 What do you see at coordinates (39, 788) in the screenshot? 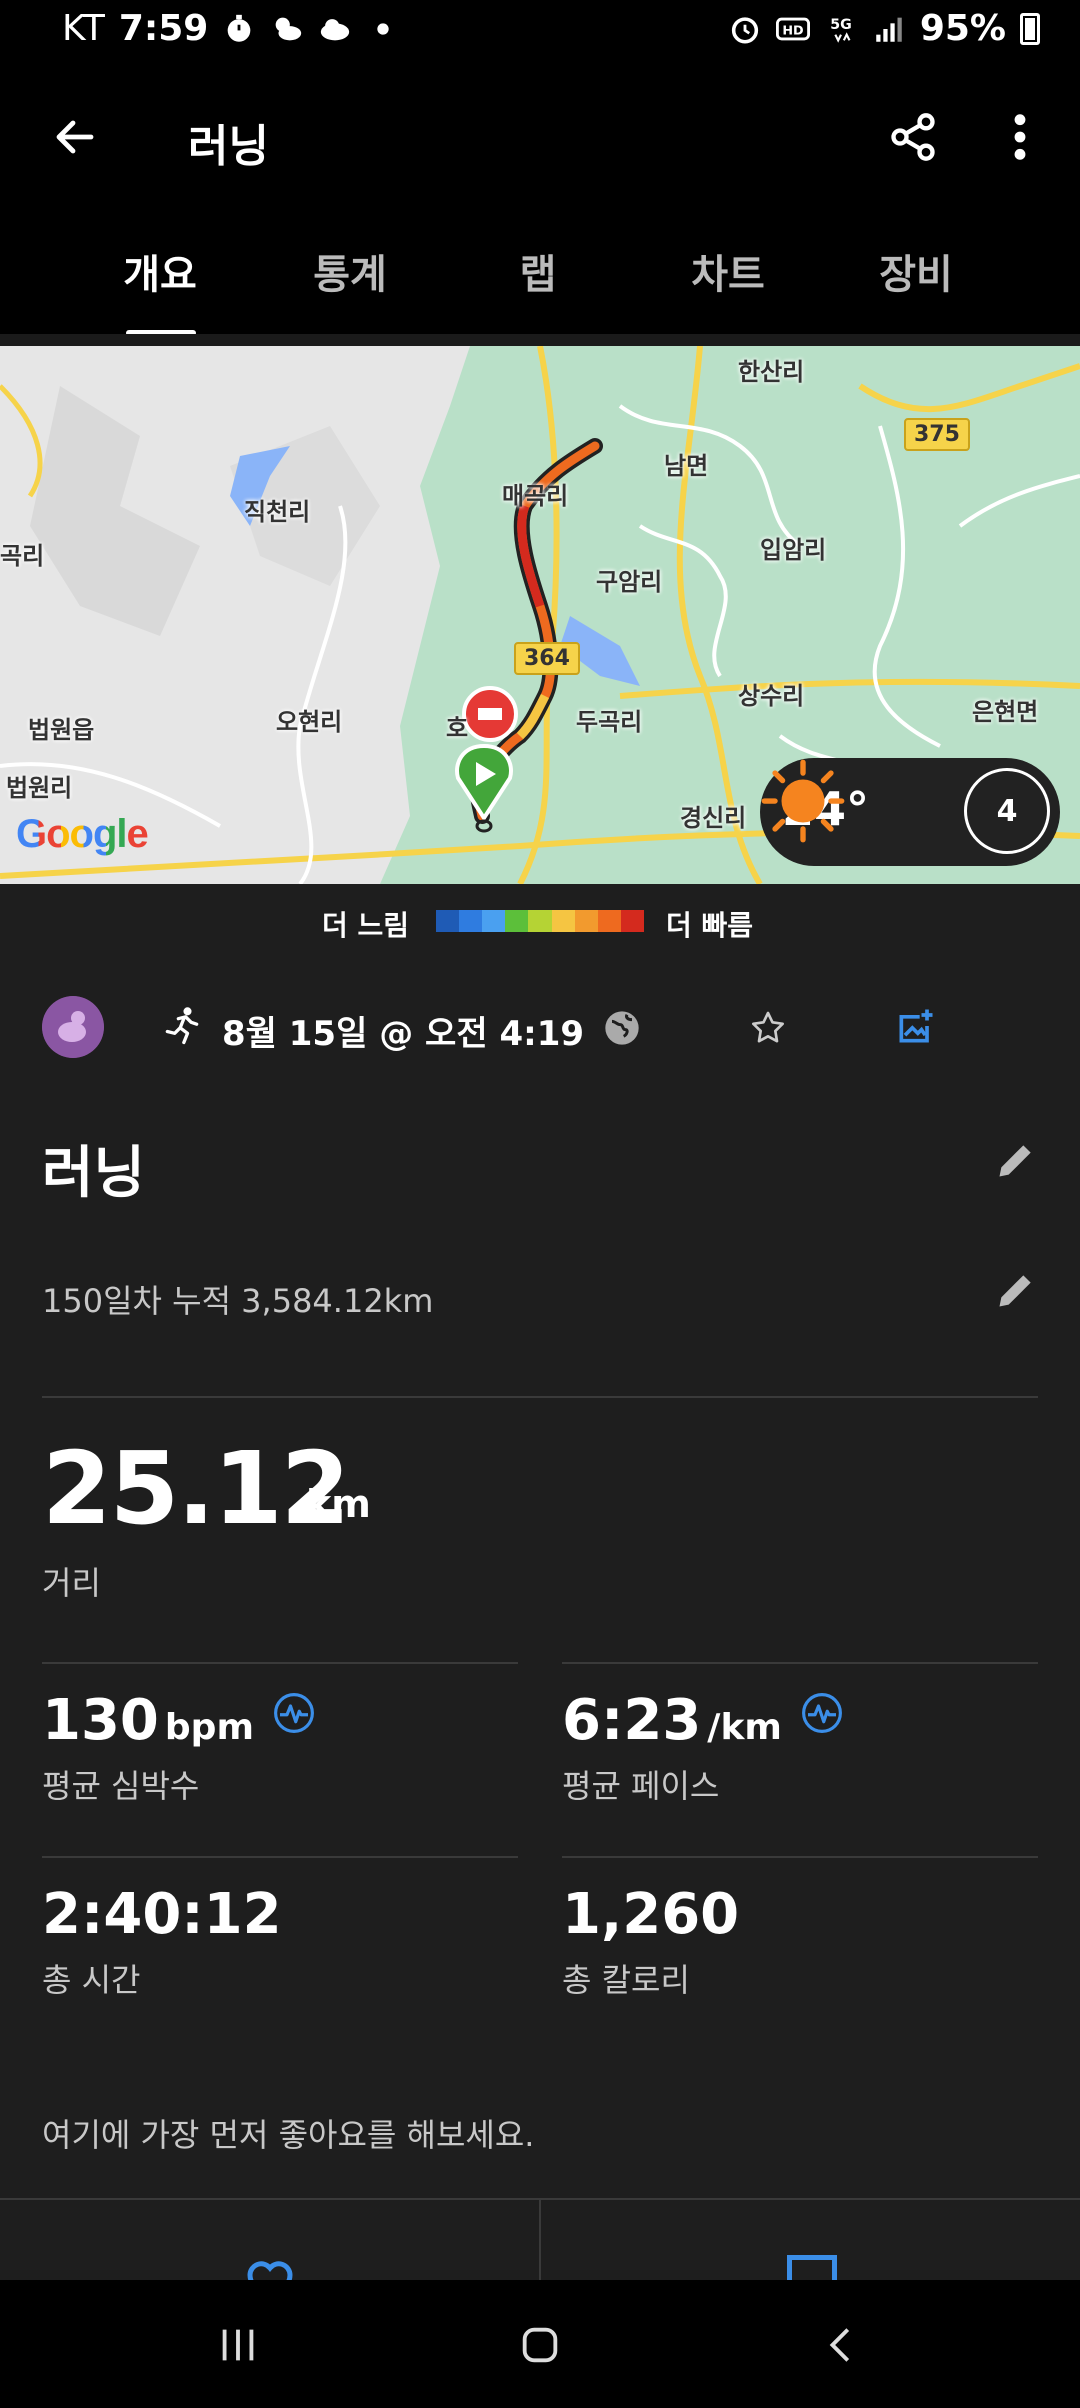
I see `map-label: 법원리` at bounding box center [39, 788].